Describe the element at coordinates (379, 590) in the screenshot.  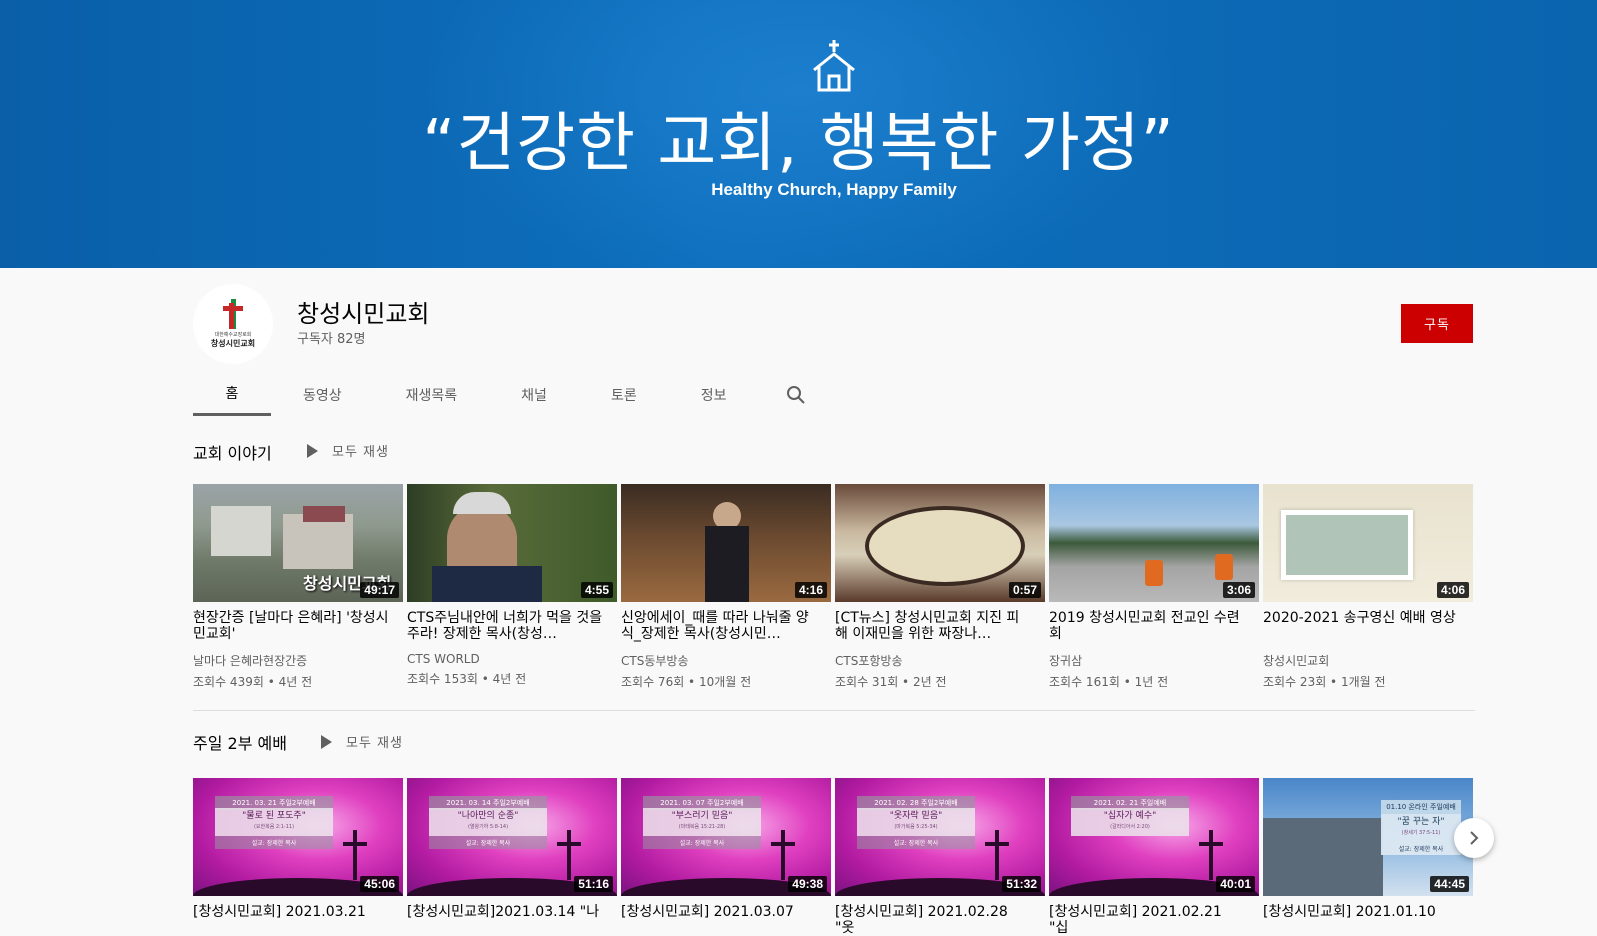
I see `video-duration: 49:17` at that location.